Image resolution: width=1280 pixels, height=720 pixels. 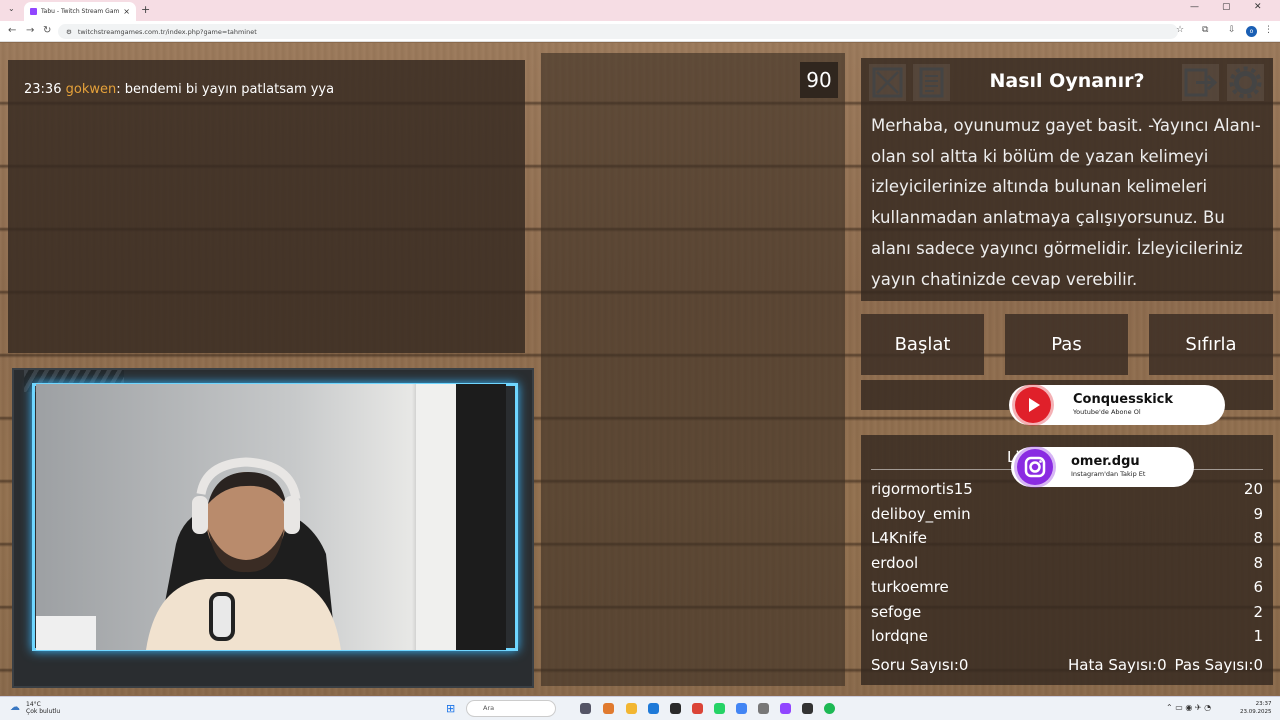 I want to click on player-name: erdool, so click(x=895, y=562).